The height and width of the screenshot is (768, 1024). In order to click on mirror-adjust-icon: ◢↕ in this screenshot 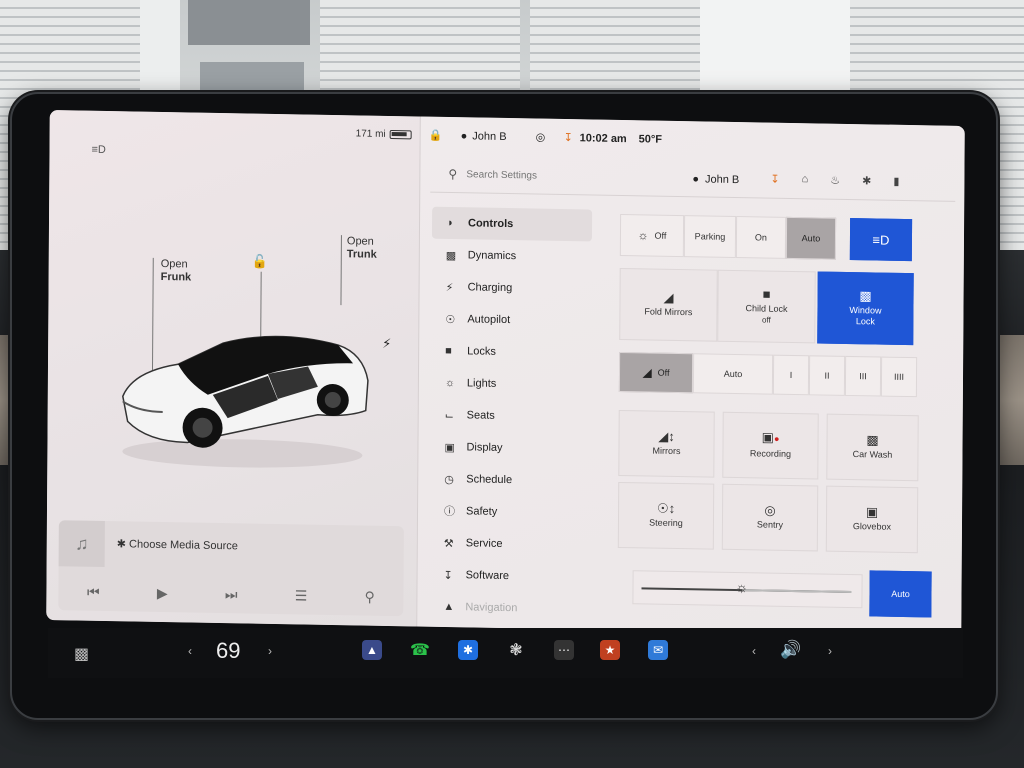, I will do `click(666, 436)`.